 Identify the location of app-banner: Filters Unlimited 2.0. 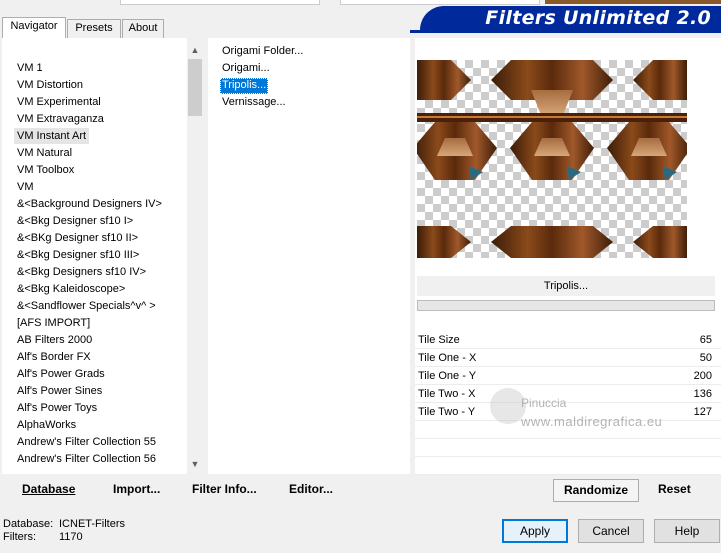
(570, 18).